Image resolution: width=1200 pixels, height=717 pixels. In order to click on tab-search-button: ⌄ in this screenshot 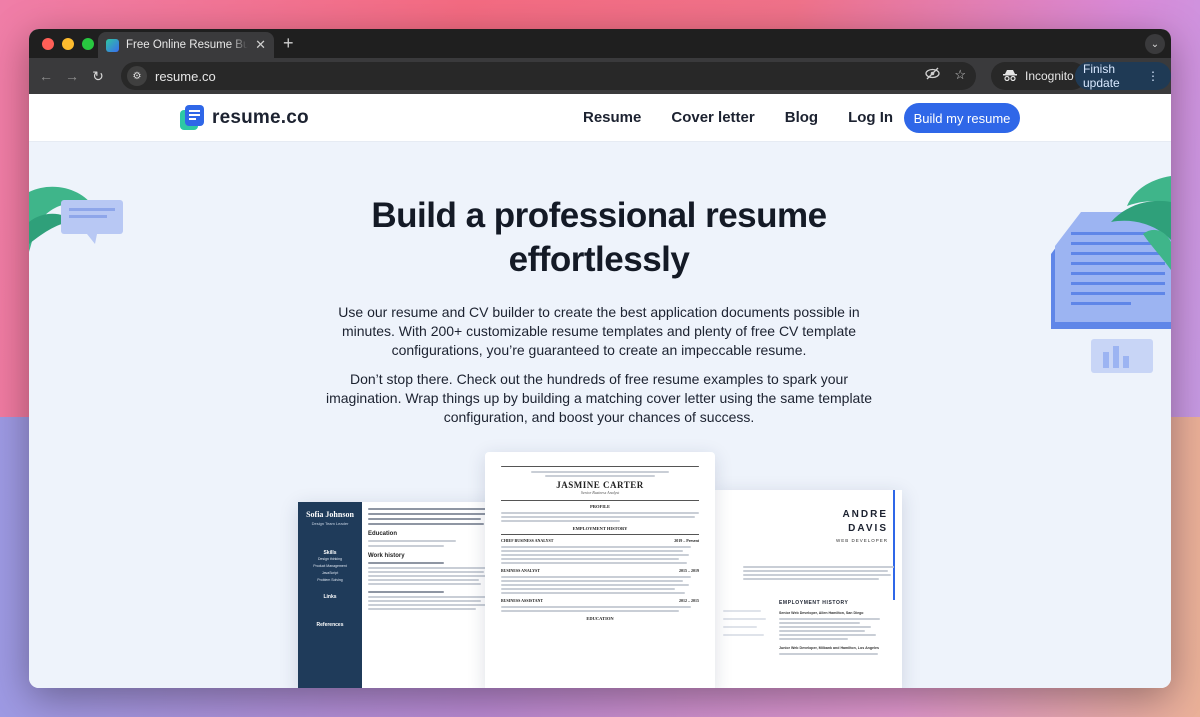, I will do `click(1155, 44)`.